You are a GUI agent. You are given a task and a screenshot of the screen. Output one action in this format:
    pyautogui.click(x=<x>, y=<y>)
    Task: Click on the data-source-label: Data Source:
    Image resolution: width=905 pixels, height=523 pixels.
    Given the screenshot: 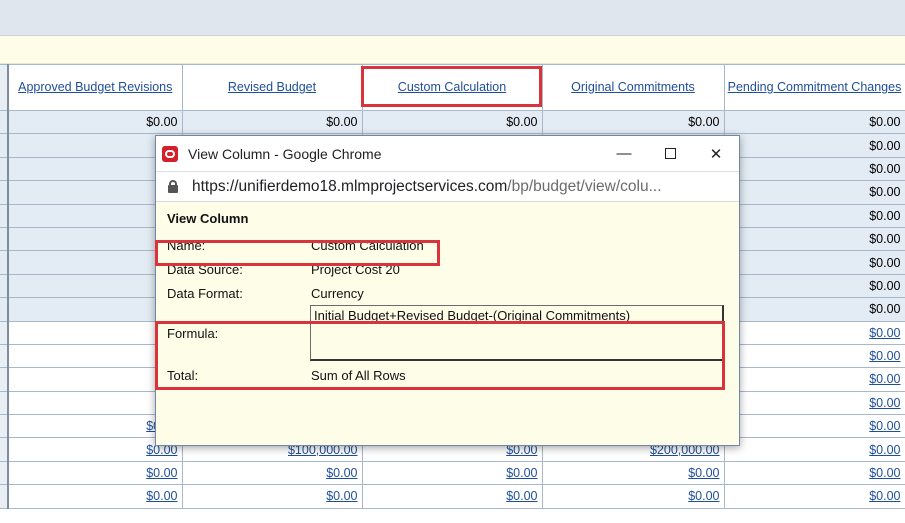 What is the action you would take?
    pyautogui.click(x=205, y=269)
    